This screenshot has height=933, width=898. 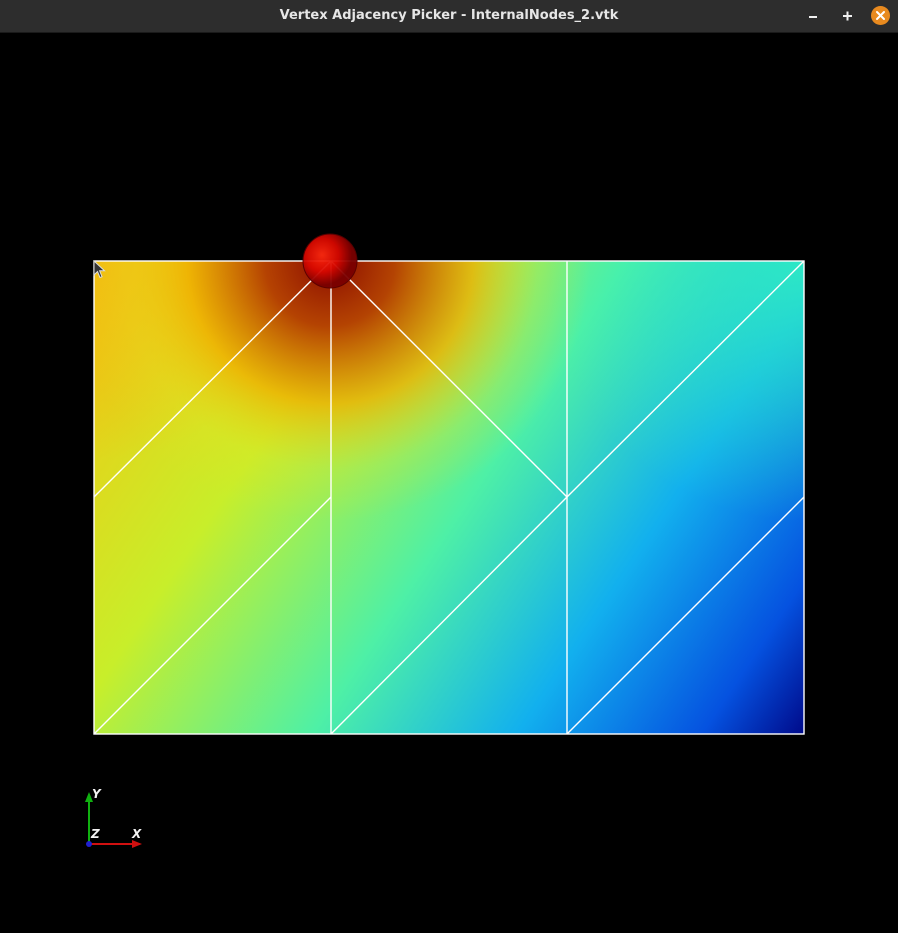 I want to click on close-icon, so click(x=880, y=15).